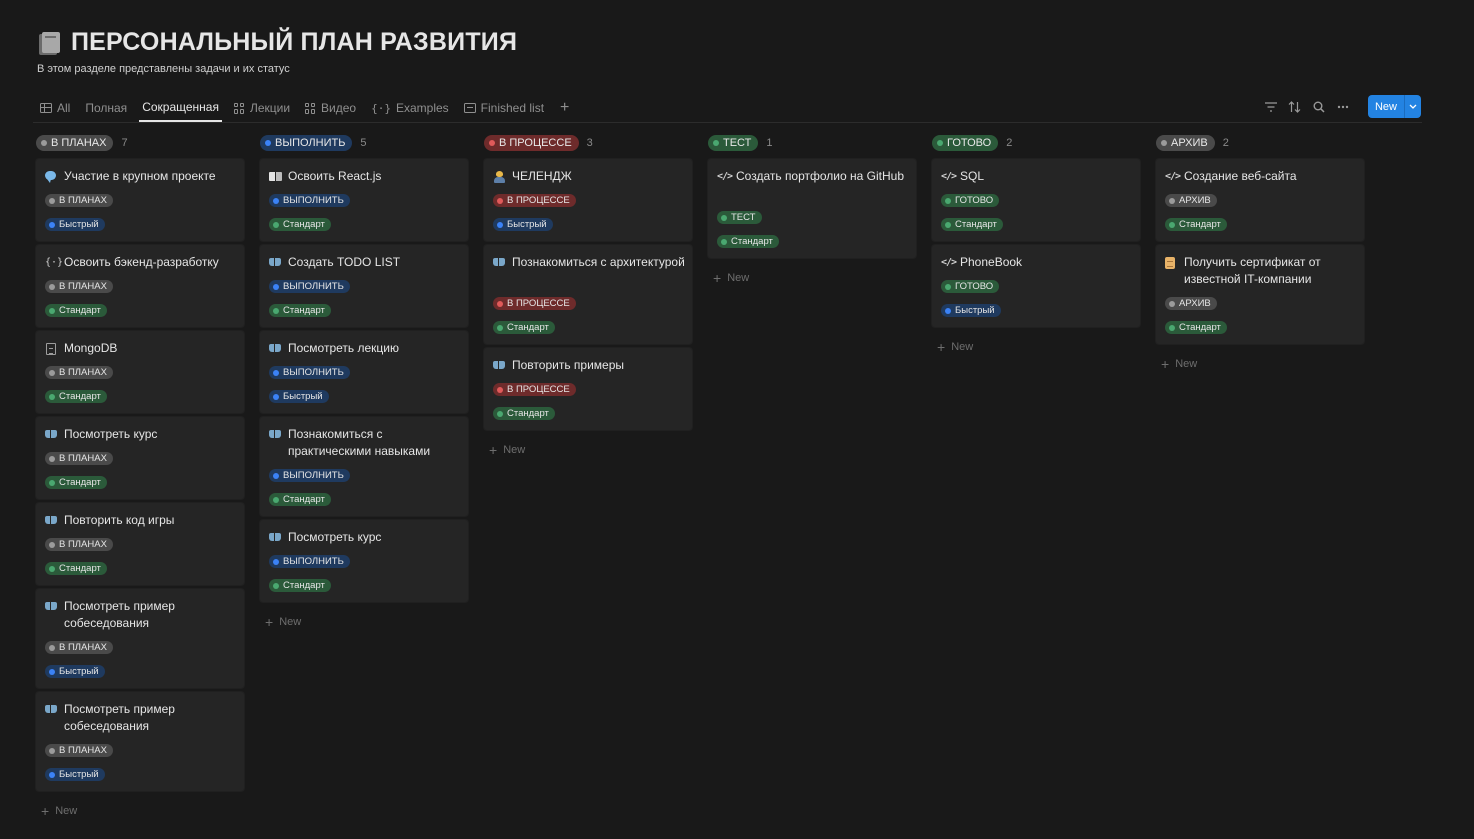 The width and height of the screenshot is (1474, 839). Describe the element at coordinates (262, 108) in the screenshot. I see `tab-lectures: Лекции` at that location.